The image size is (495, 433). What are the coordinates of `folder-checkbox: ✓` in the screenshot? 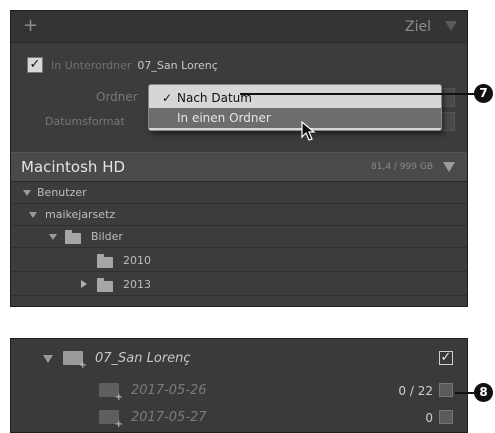 It's located at (446, 358).